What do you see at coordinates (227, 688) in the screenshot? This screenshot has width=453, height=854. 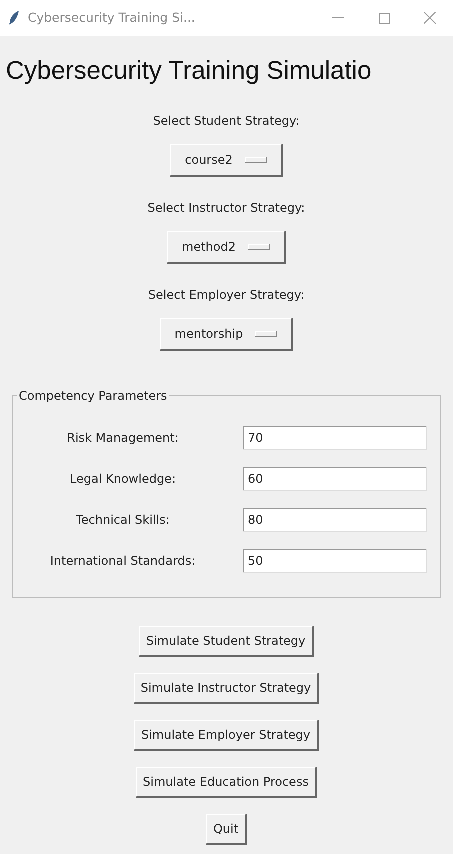 I see `action-button: Simulate Instructor Strategy` at bounding box center [227, 688].